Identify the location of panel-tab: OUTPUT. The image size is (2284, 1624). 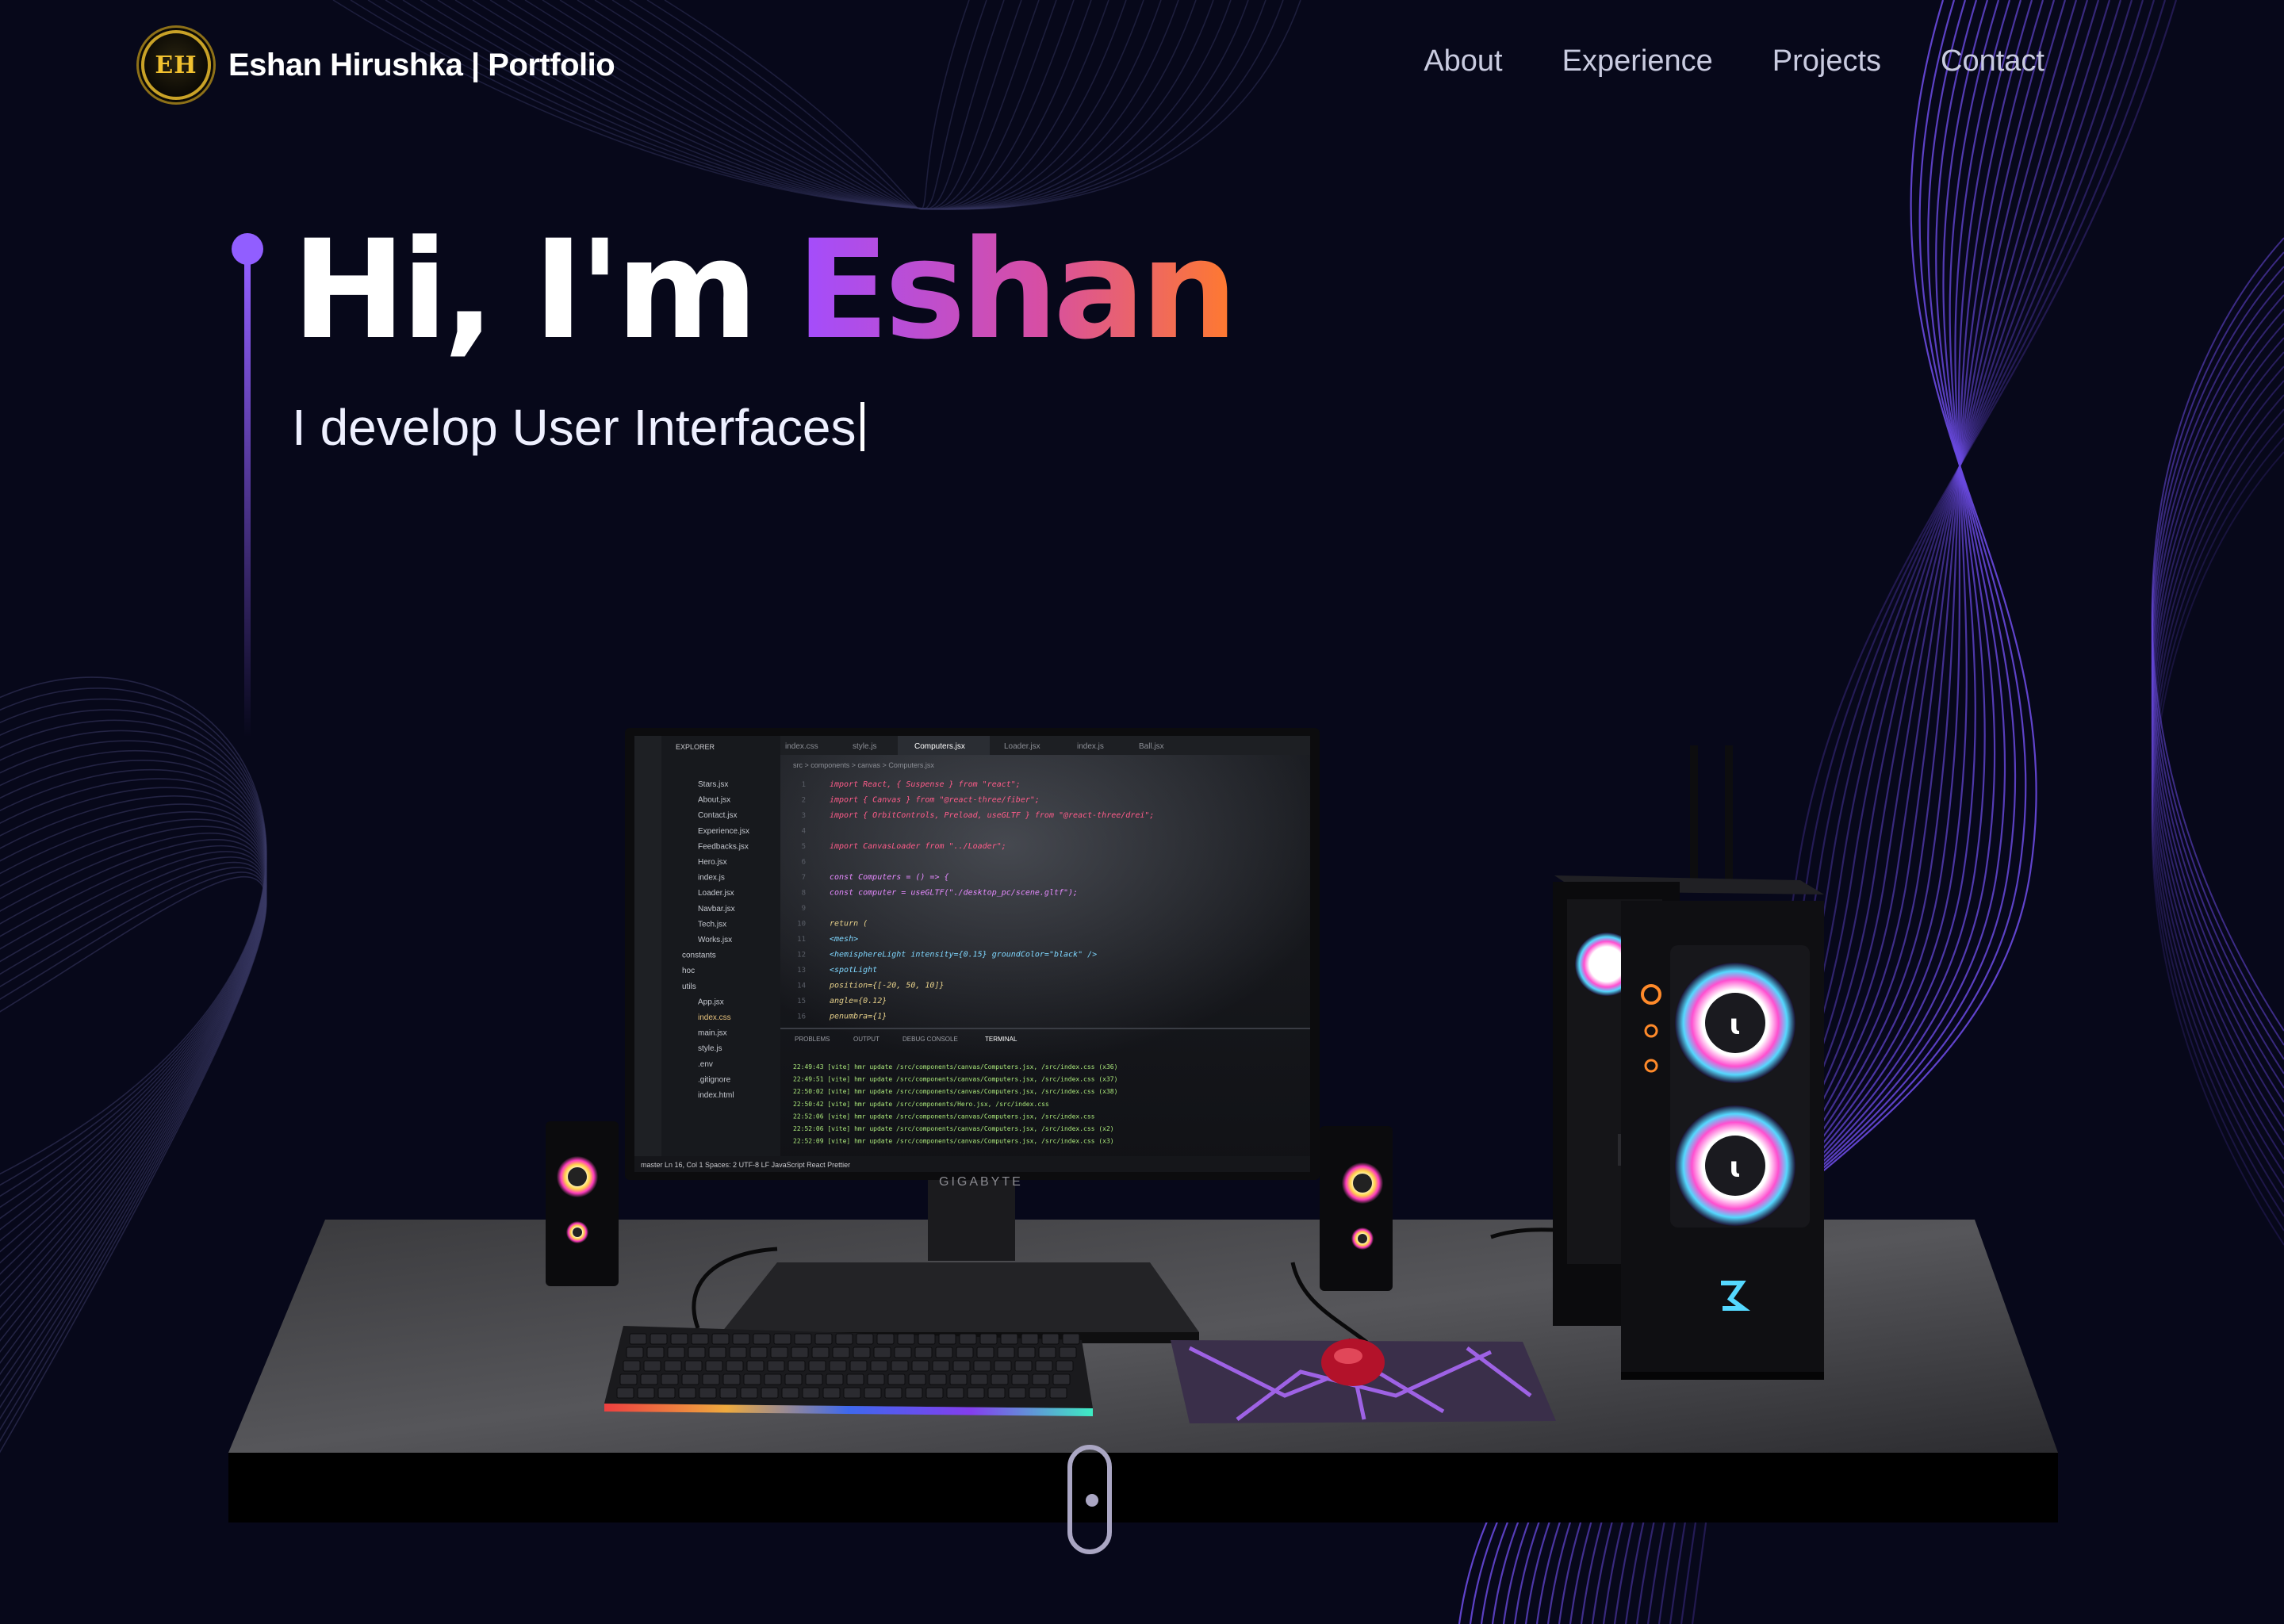
(866, 1039).